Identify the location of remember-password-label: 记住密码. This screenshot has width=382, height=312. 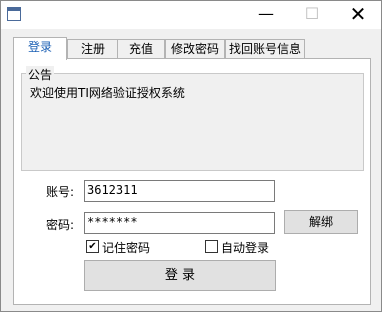
(126, 247).